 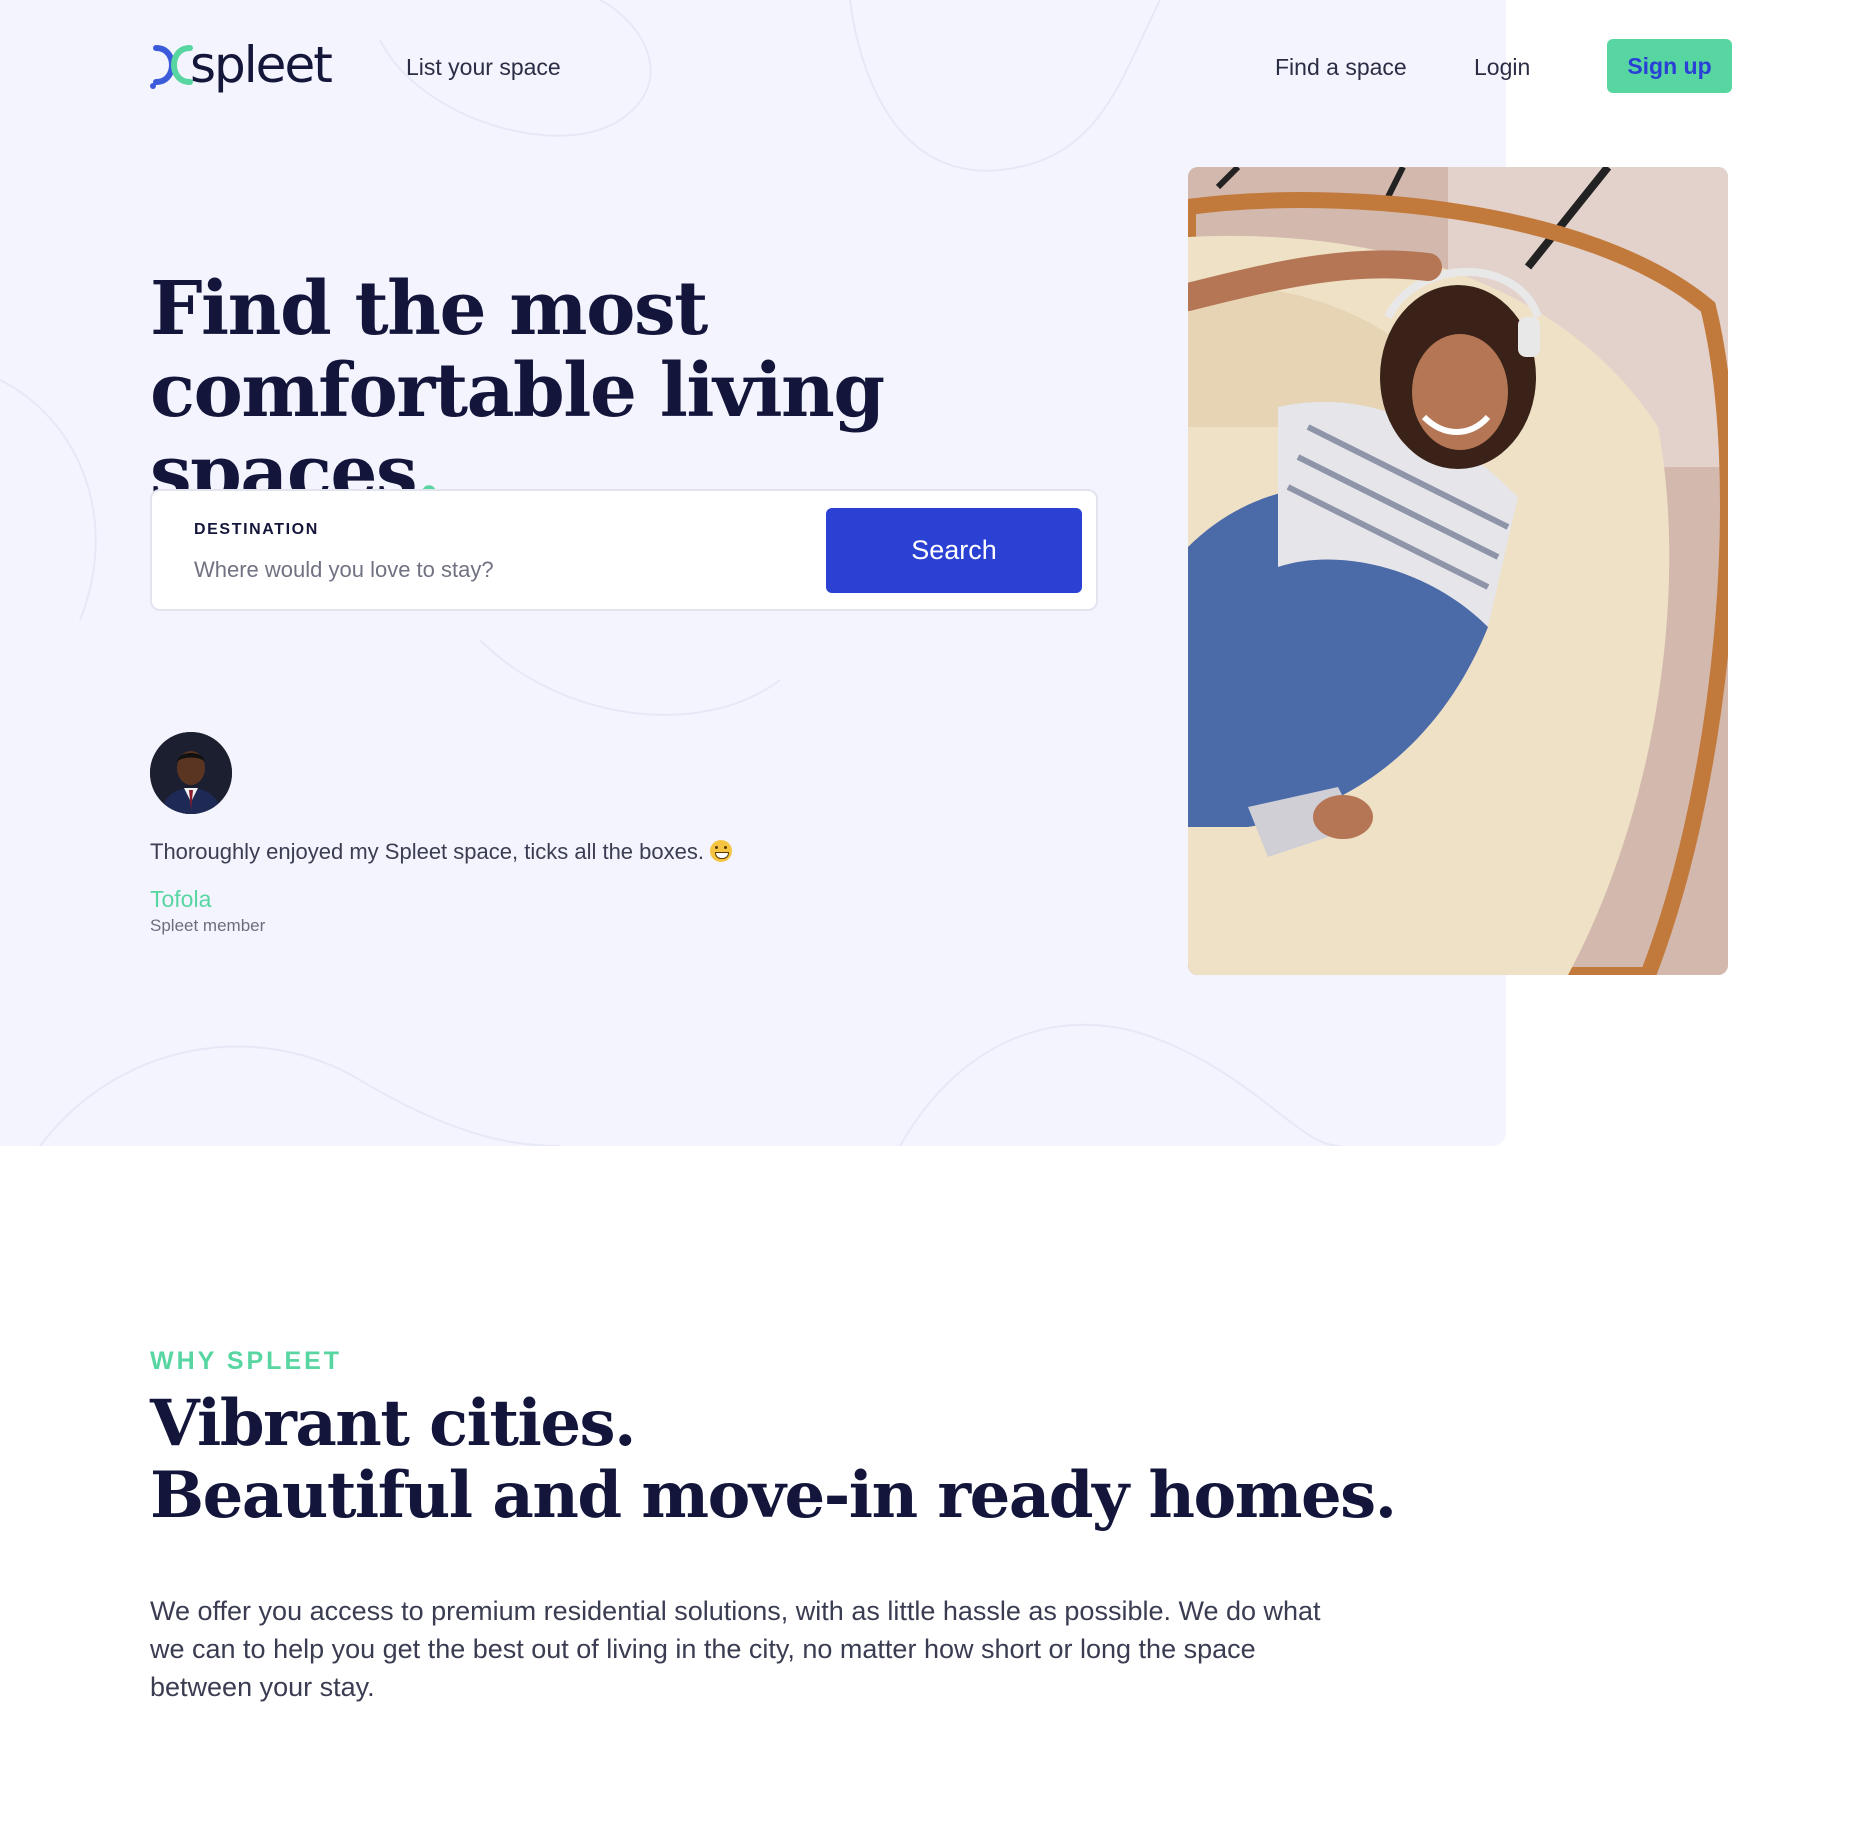 What do you see at coordinates (393, 1423) in the screenshot?
I see `why-title-line1: Vibrant cities.` at bounding box center [393, 1423].